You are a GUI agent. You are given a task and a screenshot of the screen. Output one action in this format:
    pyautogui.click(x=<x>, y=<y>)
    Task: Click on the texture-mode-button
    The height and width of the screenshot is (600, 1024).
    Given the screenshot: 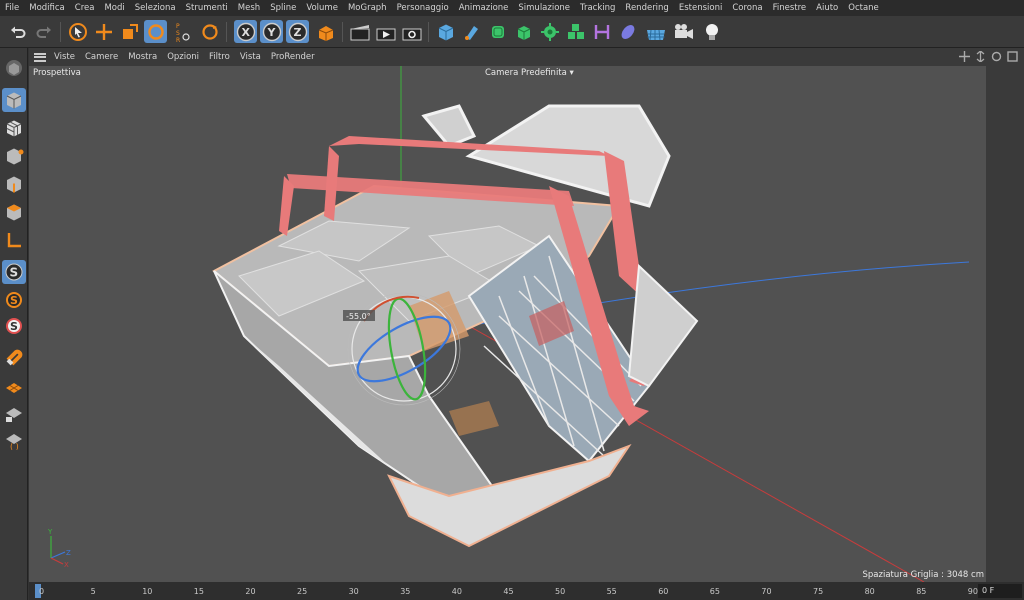 What is the action you would take?
    pyautogui.click(x=14, y=128)
    